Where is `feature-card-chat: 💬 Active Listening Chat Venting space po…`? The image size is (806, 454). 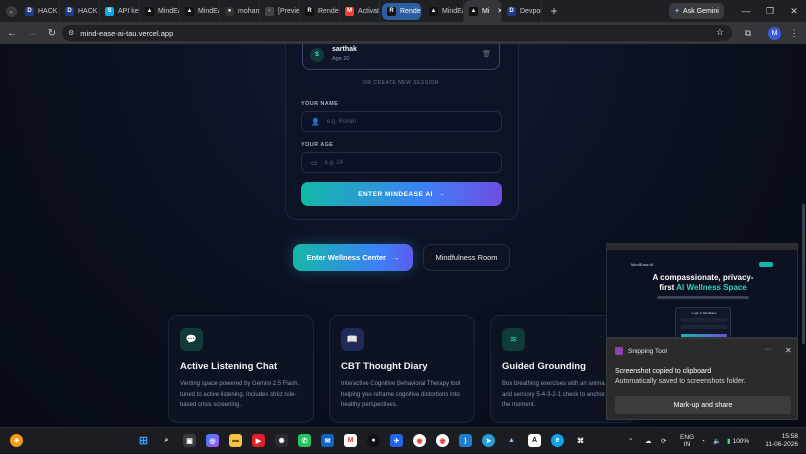 feature-card-chat: 💬 Active Listening Chat Venting space po… is located at coordinates (241, 369).